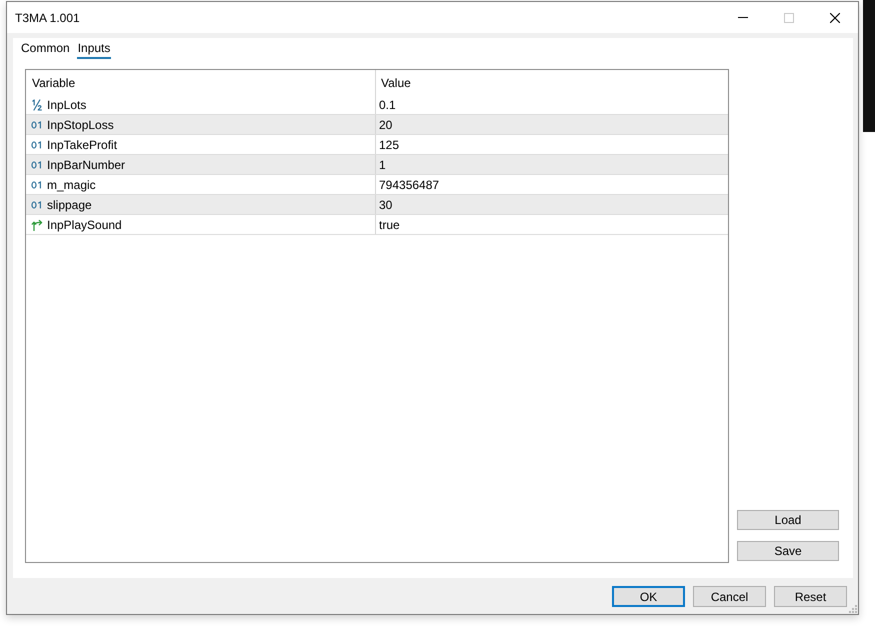 This screenshot has height=633, width=875. What do you see at coordinates (37, 104) in the screenshot?
I see `fraction-icon` at bounding box center [37, 104].